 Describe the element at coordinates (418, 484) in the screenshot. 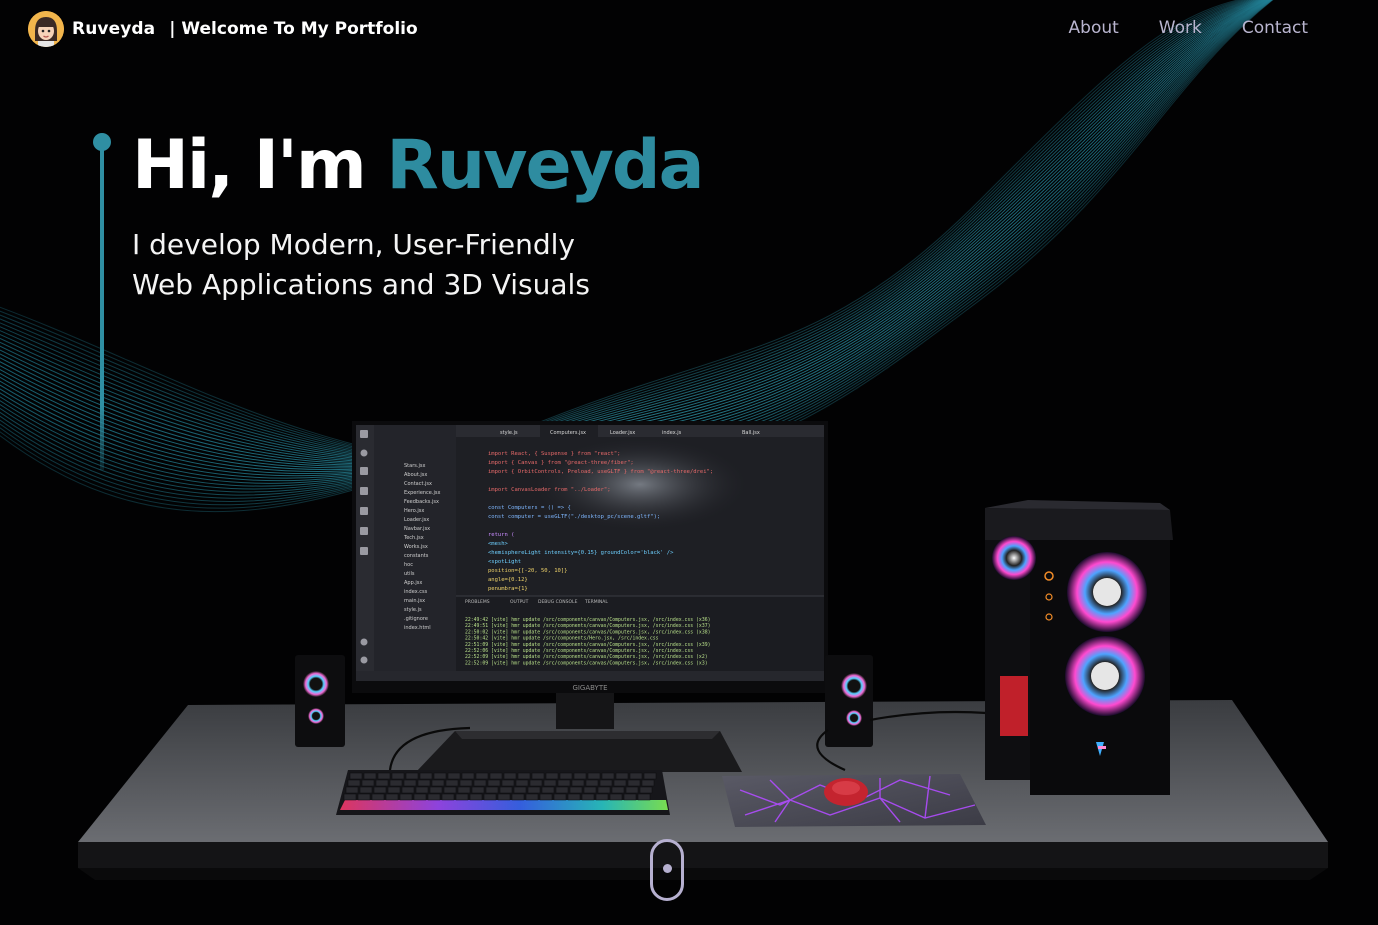

I see `explorer-file: Contact.jsx` at that location.